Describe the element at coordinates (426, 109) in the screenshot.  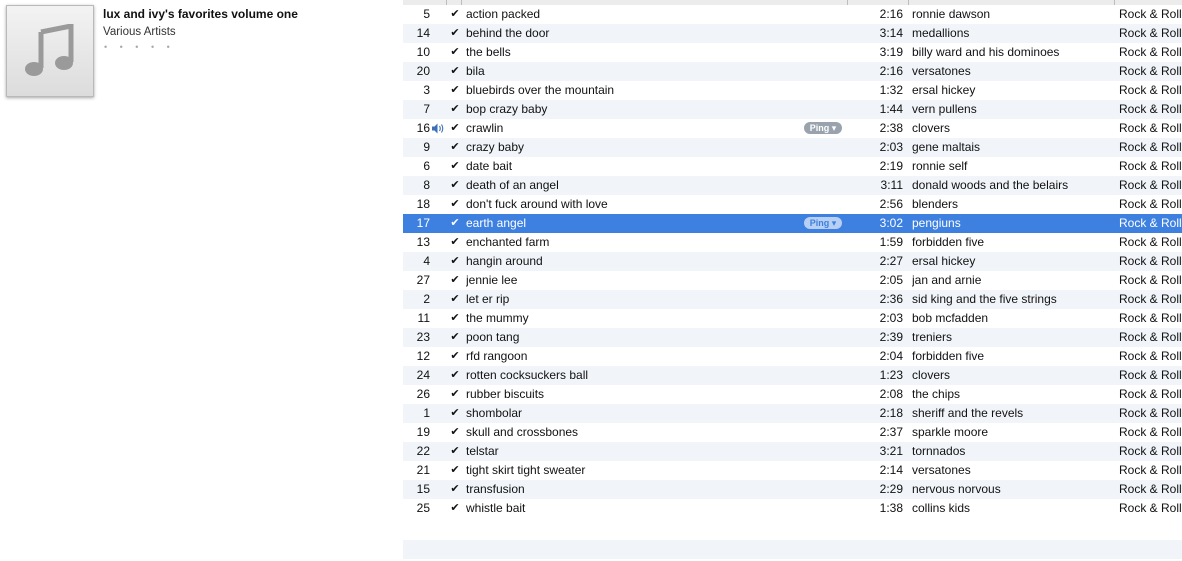
I see `track-number: 7` at that location.